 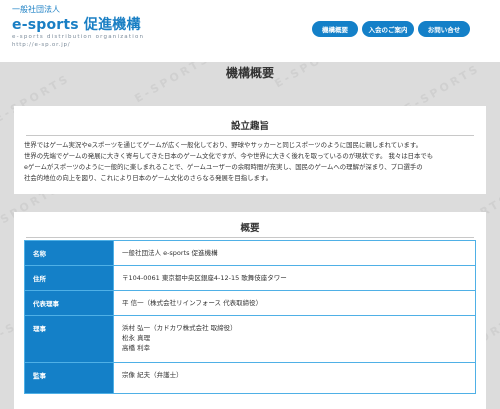 What do you see at coordinates (250, 228) in the screenshot?
I see `overview-title: 概要` at bounding box center [250, 228].